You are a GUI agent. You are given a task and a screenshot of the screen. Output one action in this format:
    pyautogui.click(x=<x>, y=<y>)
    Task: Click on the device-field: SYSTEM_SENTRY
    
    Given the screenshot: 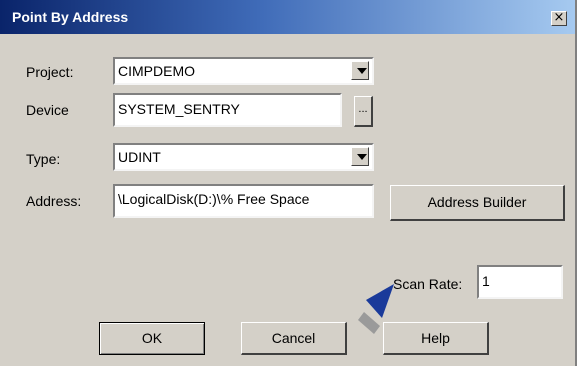 What is the action you would take?
    pyautogui.click(x=227, y=110)
    